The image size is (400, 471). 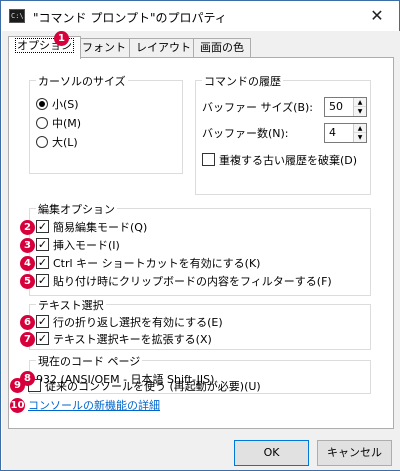 I want to click on legacy-console-label: 従来のコンソールを使う (再起動が必要)(U), so click(x=153, y=386).